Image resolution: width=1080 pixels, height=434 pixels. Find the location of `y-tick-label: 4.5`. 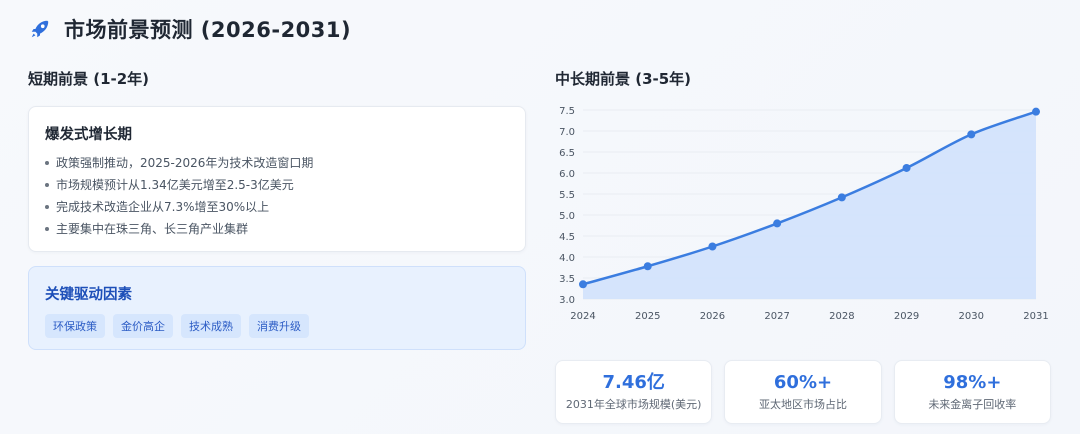

y-tick-label: 4.5 is located at coordinates (567, 237).